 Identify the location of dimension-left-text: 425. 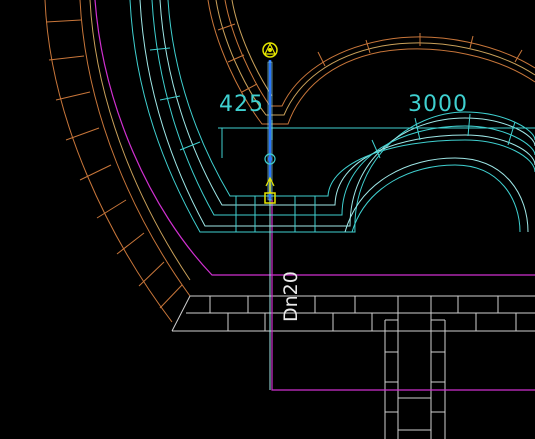
(241, 104).